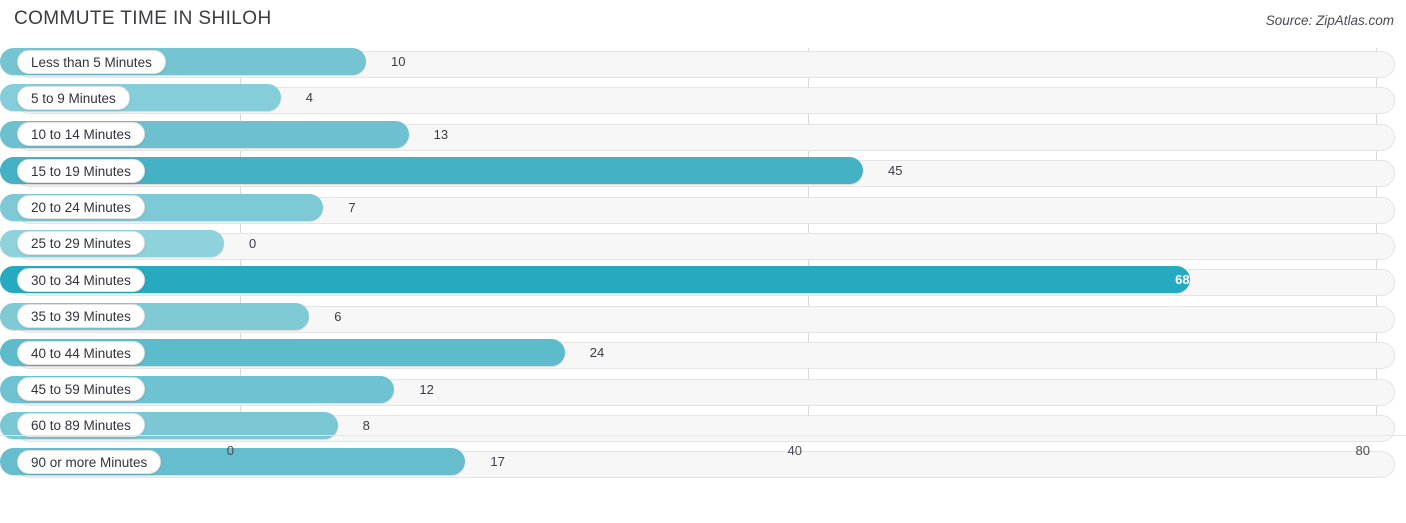 Image resolution: width=1406 pixels, height=523 pixels. Describe the element at coordinates (703, 435) in the screenshot. I see `axis-separator` at that location.